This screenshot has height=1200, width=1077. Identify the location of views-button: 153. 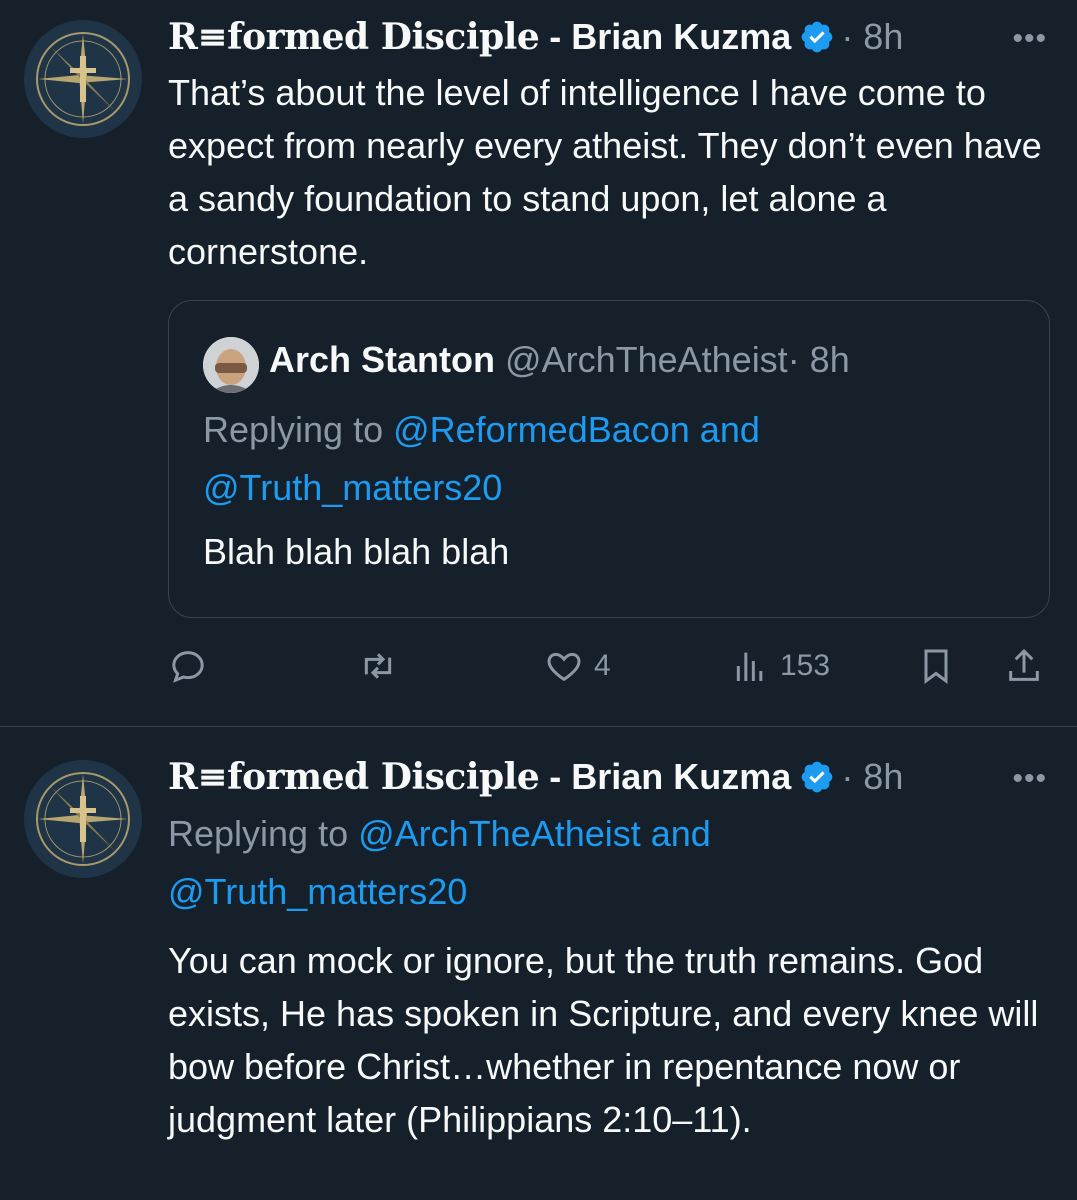
(780, 666).